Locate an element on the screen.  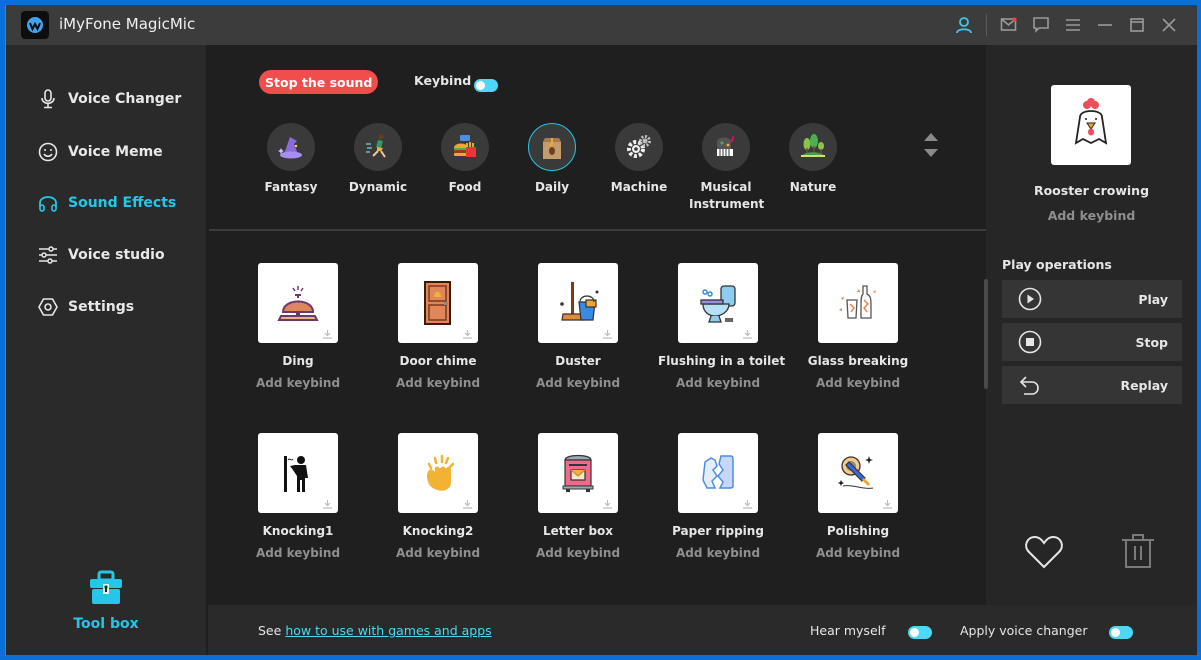
category-dynamic: Dynamic is located at coordinates (378, 159).